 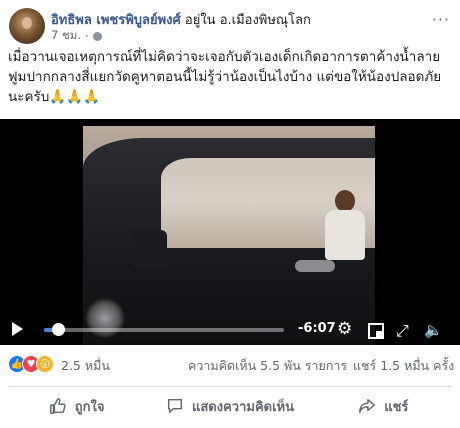 I want to click on video-controls: -6:07 ⚙ ⤢ 🔈, so click(x=230, y=329).